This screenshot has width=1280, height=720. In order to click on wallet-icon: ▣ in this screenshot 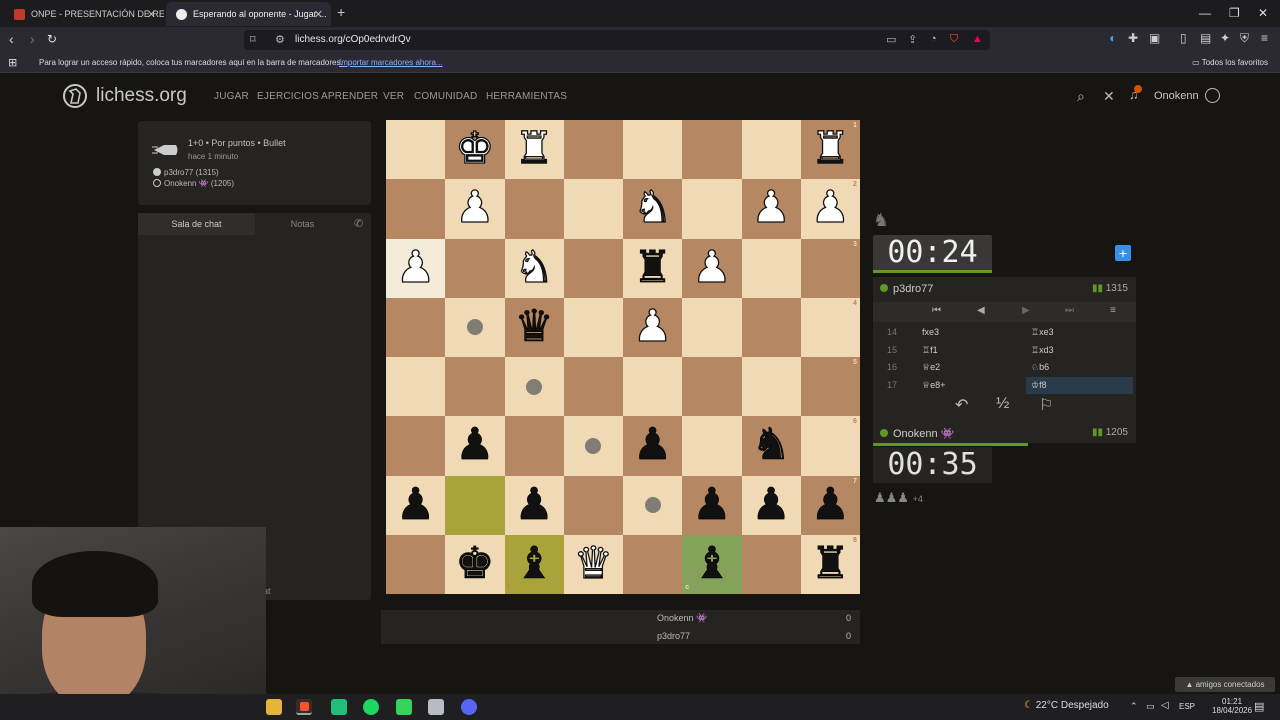, I will do `click(1154, 38)`.